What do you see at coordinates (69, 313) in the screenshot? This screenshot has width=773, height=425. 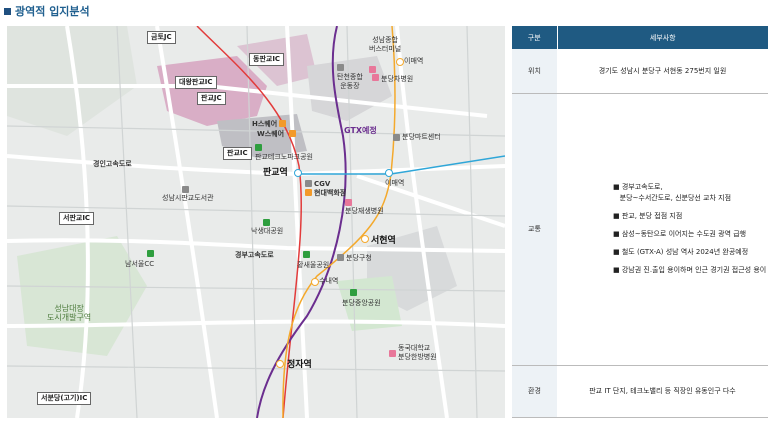 I see `daejang-label: 성남대장 도시개발구역` at bounding box center [69, 313].